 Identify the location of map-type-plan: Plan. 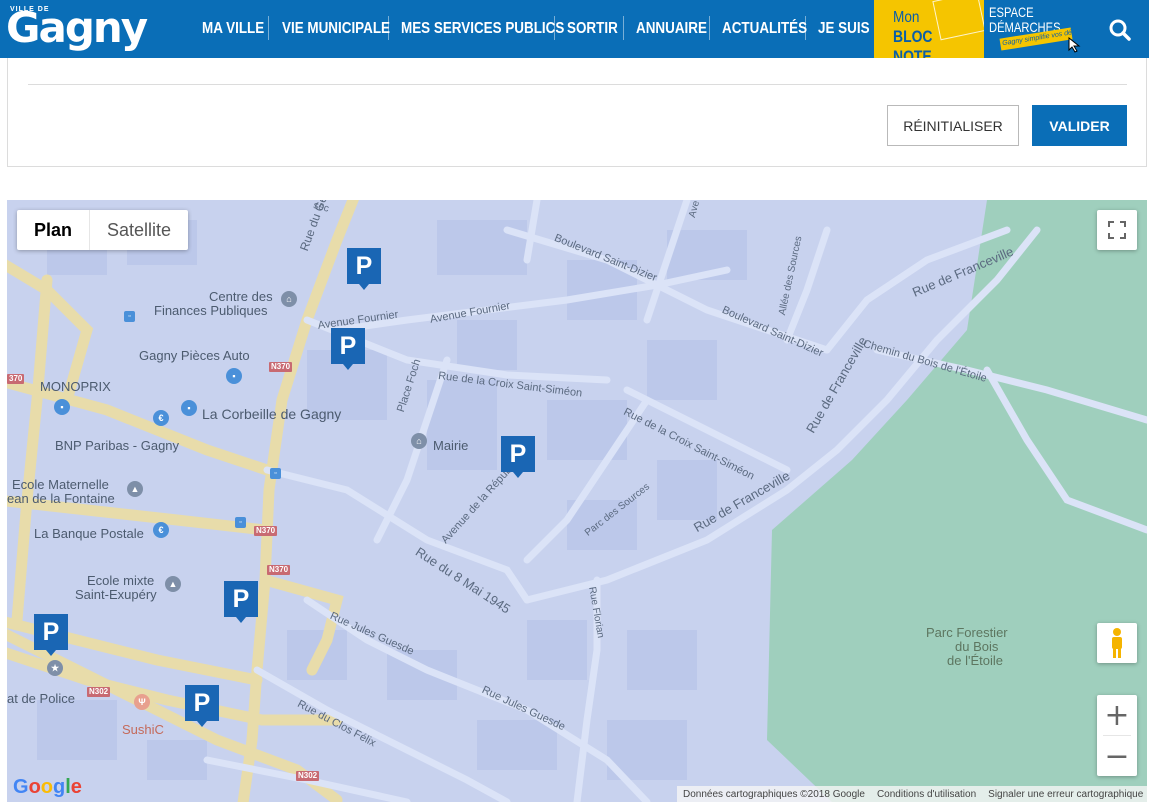
(53, 230).